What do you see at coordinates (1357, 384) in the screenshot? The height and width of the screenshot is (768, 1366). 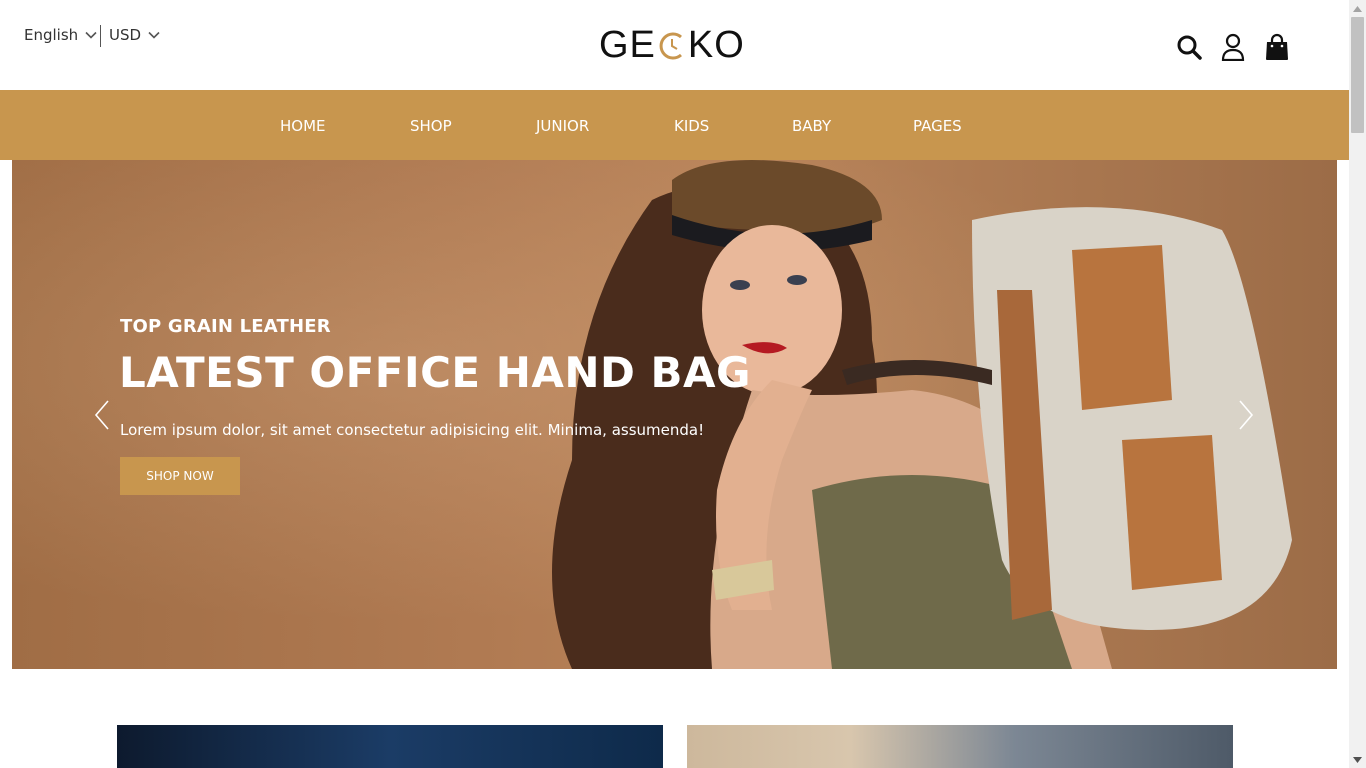 I see `page-scrollbar` at bounding box center [1357, 384].